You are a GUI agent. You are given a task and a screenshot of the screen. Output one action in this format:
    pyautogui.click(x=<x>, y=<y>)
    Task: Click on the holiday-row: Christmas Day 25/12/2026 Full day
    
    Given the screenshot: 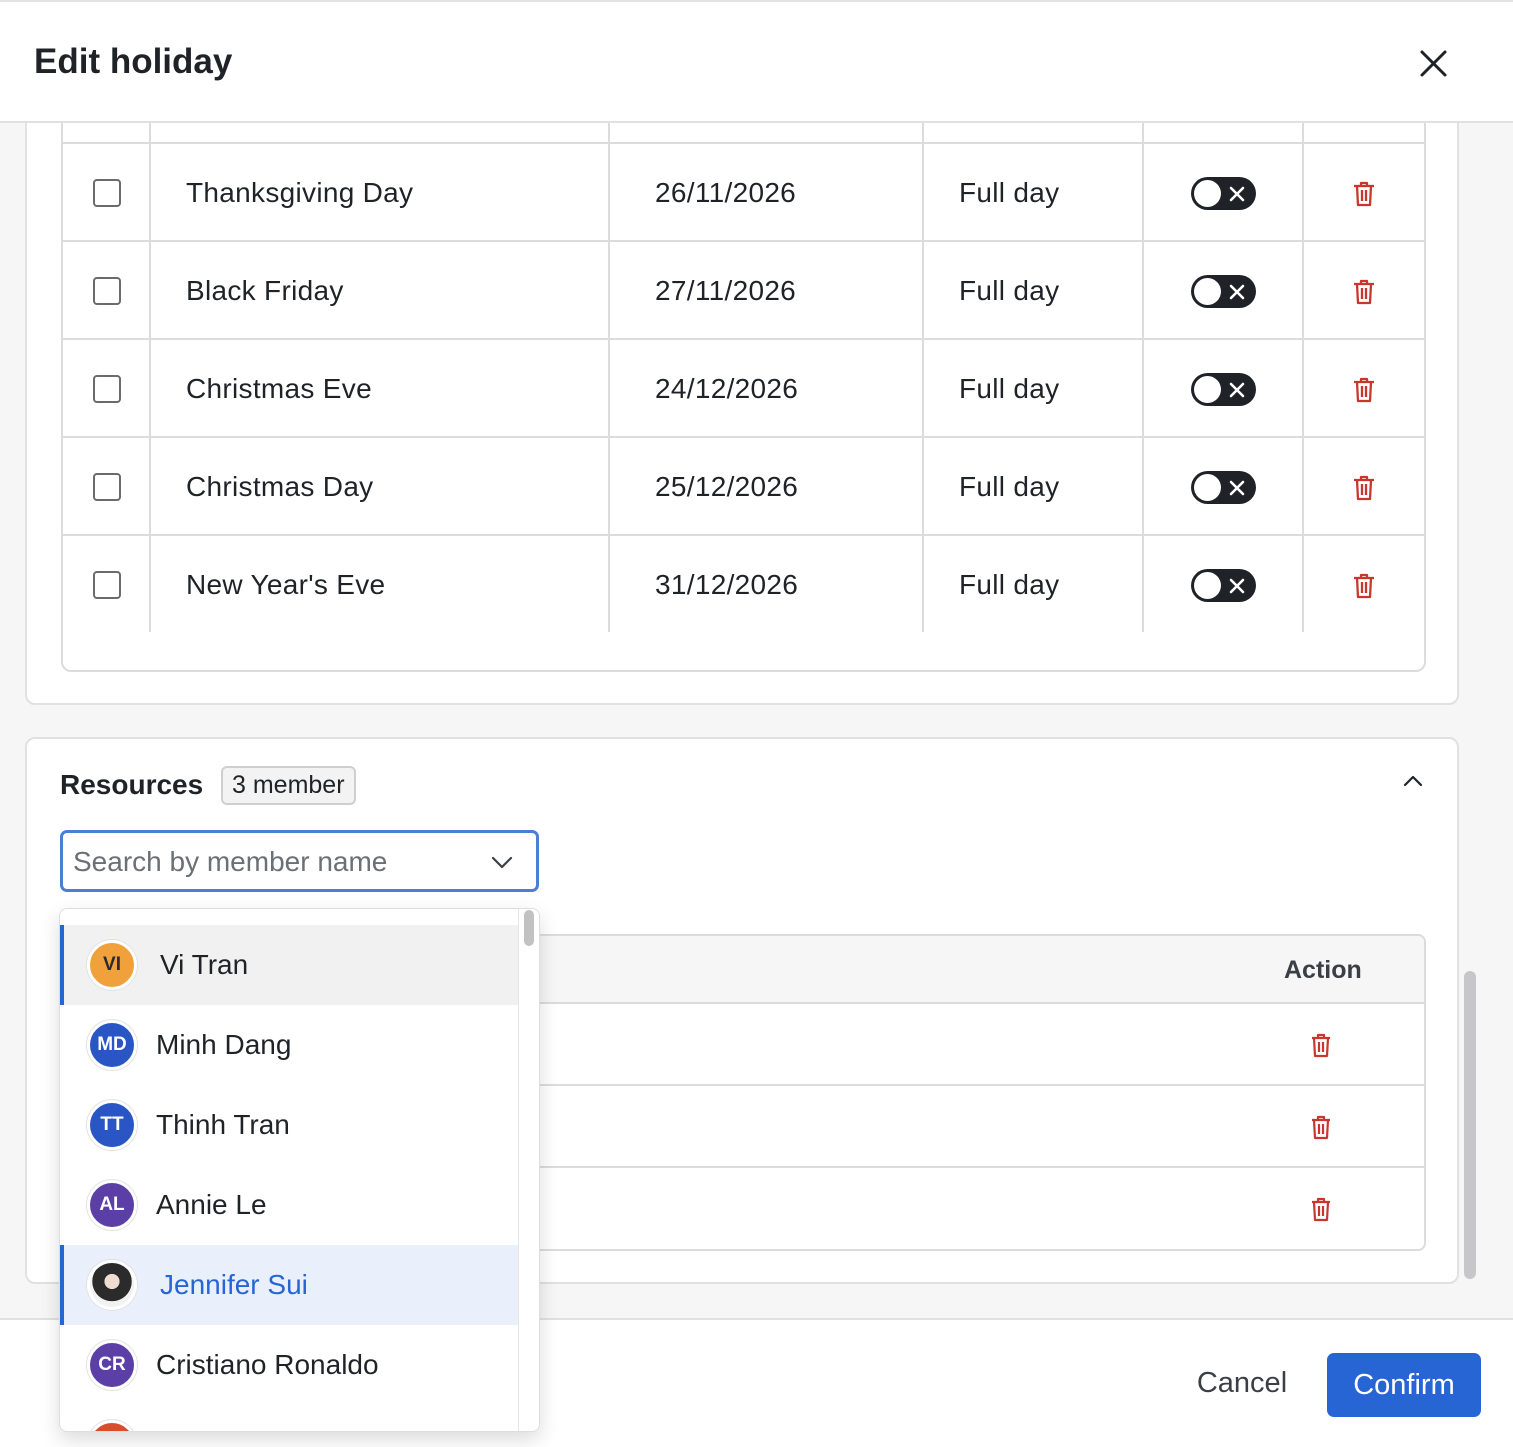 What is the action you would take?
    pyautogui.click(x=743, y=485)
    